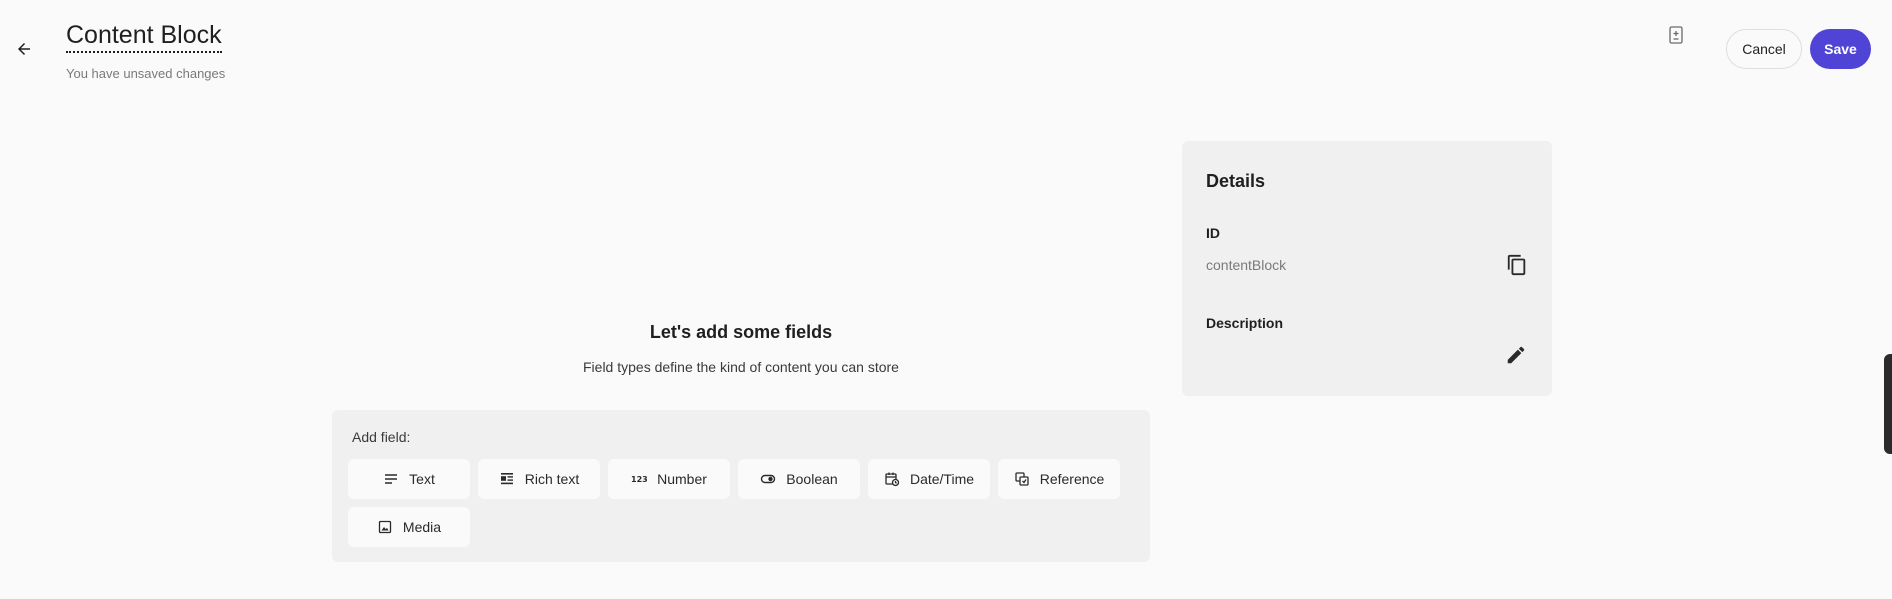 The height and width of the screenshot is (599, 1892). Describe the element at coordinates (1888, 404) in the screenshot. I see `side-feedback-tab` at that location.